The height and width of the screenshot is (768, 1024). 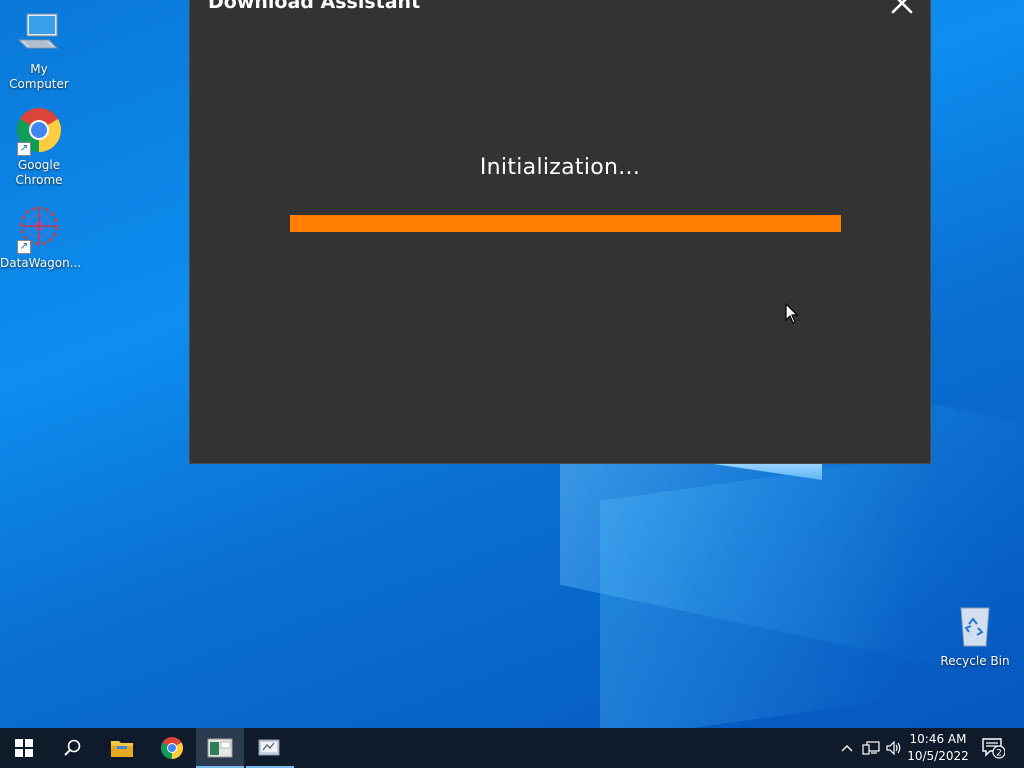 I want to click on desktop-icon-label: My Computer, so click(x=39, y=76).